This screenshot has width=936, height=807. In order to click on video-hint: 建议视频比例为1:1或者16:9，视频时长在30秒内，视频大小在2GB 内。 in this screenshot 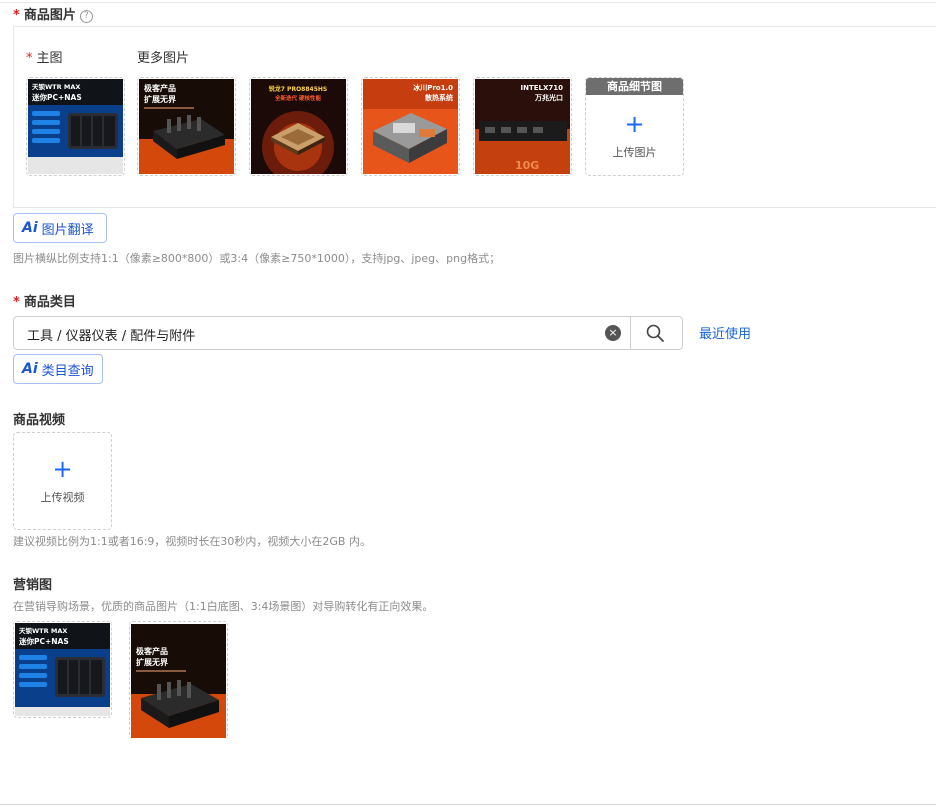, I will do `click(192, 541)`.